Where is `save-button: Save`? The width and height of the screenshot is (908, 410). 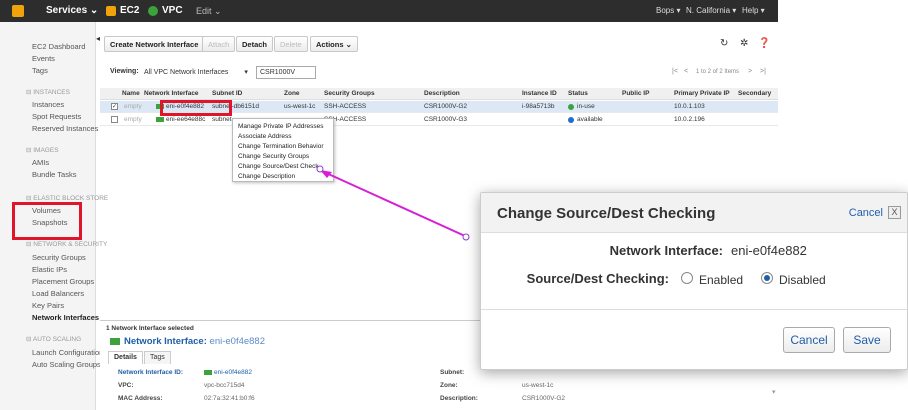 save-button: Save is located at coordinates (867, 340).